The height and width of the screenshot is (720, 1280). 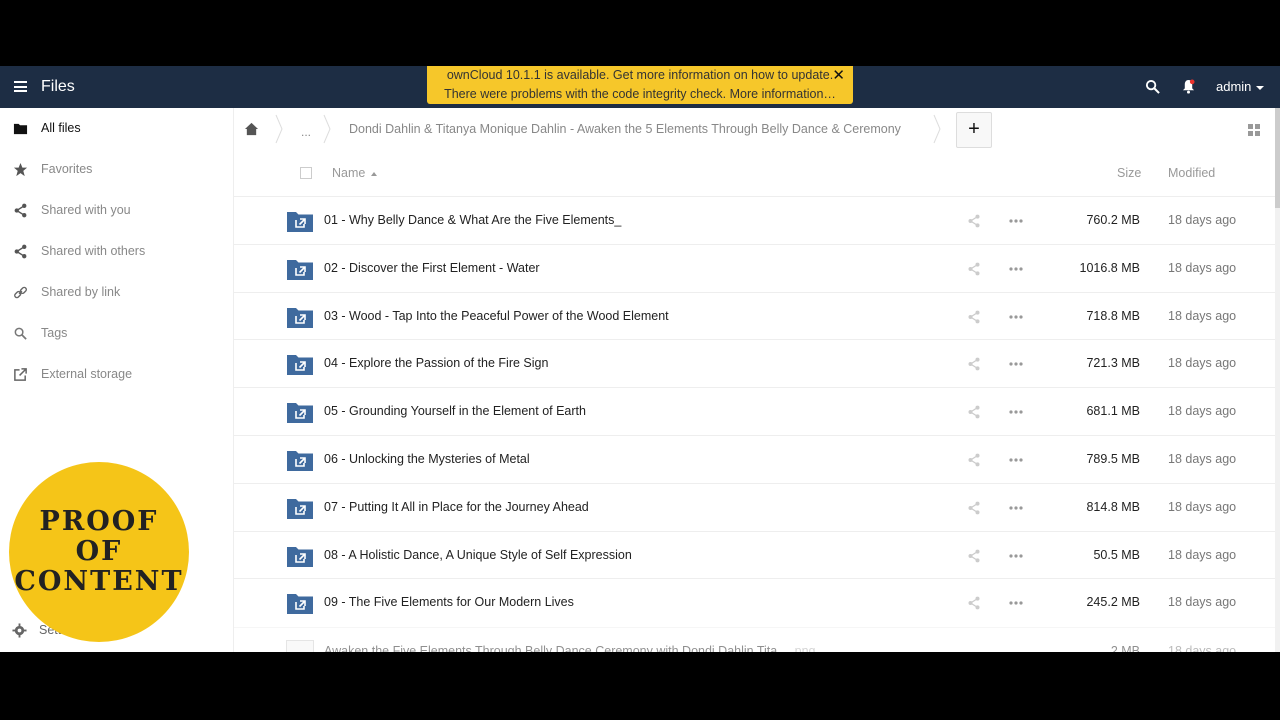 I want to click on scrollbar-thumb, so click(x=1277, y=158).